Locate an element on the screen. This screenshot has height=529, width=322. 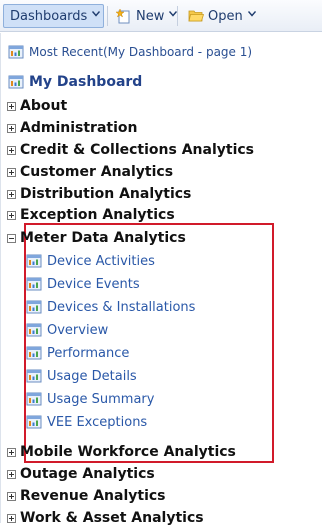
toolbar: Dashboards New Open is located at coordinates (161, 16).